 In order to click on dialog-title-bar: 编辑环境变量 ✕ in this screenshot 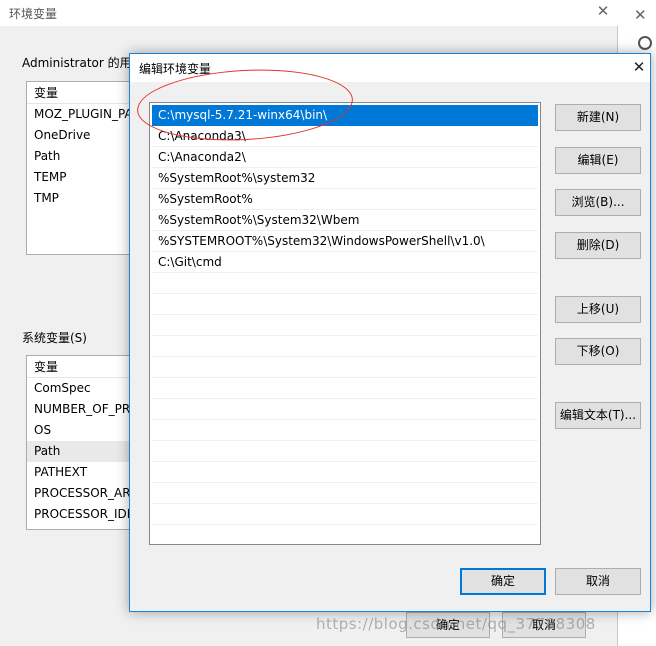, I will do `click(390, 68)`.